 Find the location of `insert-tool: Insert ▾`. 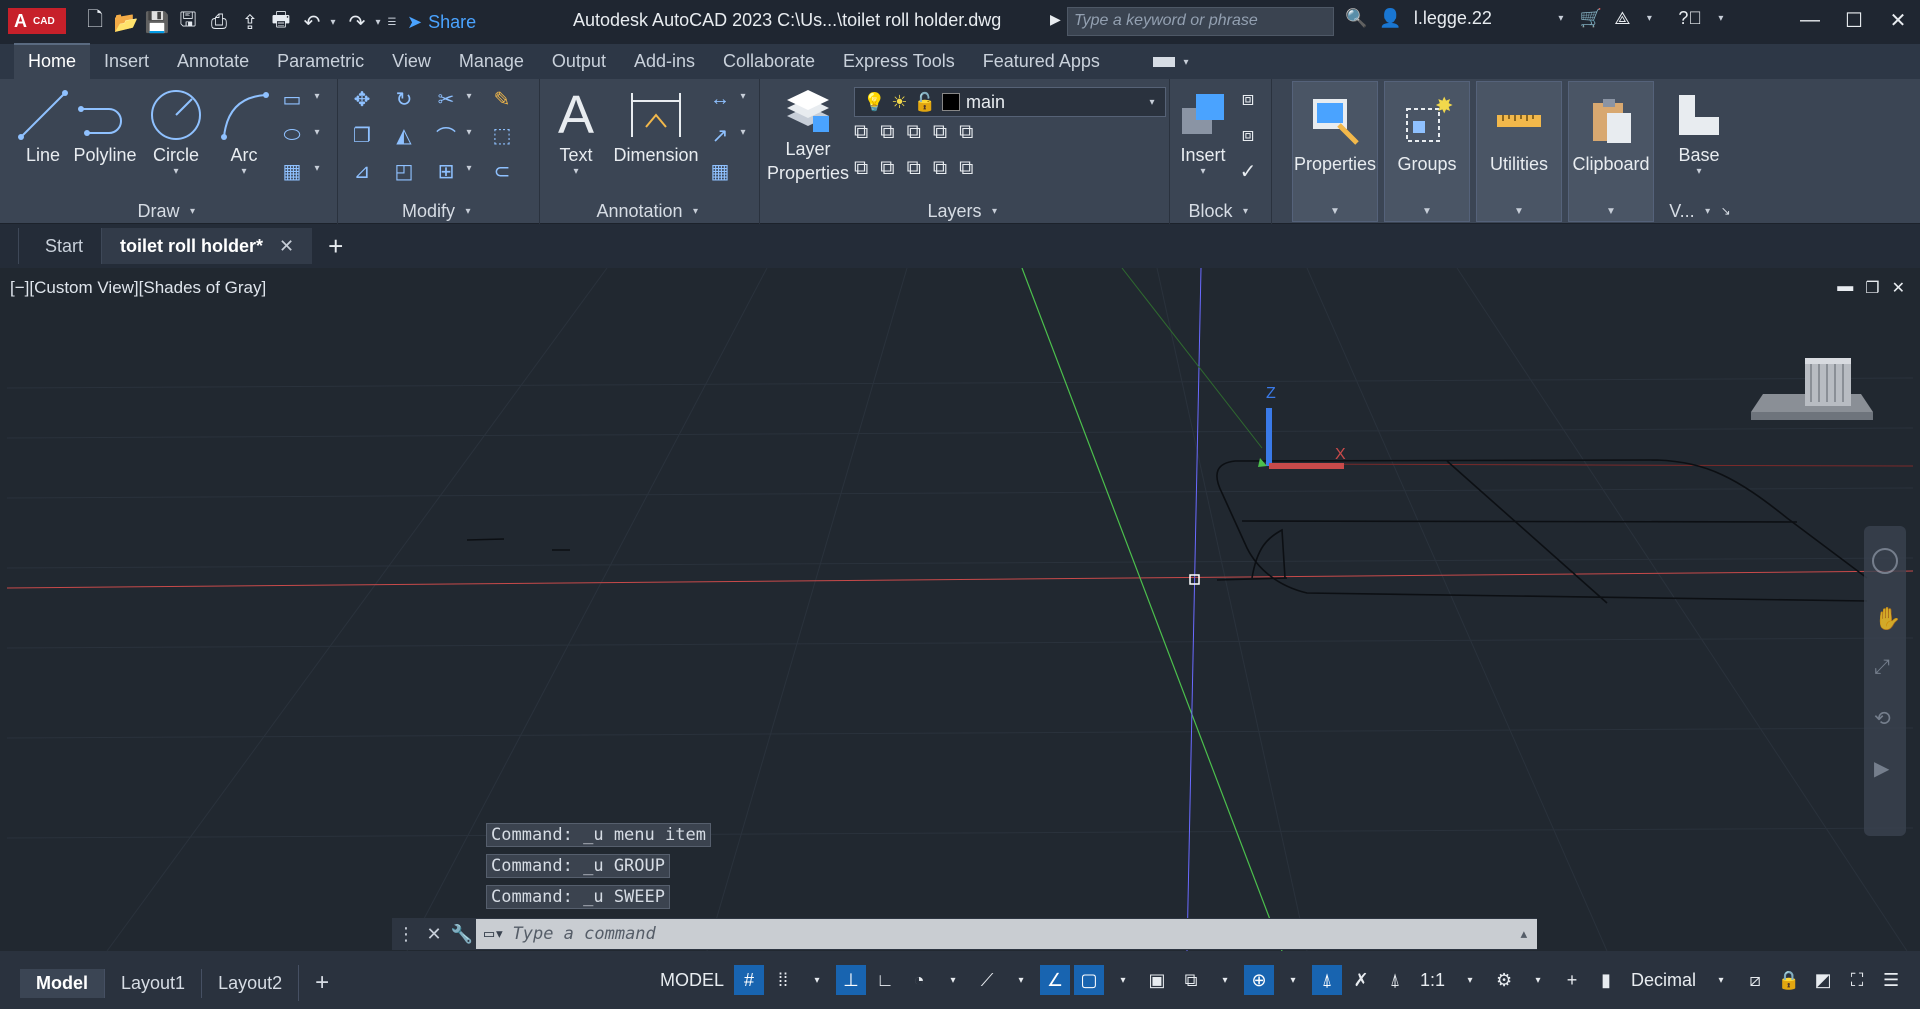

insert-tool: Insert ▾ is located at coordinates (1203, 131).